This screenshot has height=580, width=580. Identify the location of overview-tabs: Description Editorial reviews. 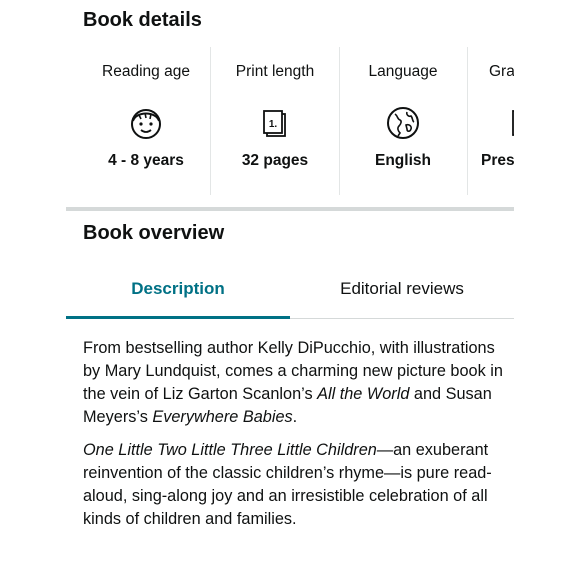
(290, 290).